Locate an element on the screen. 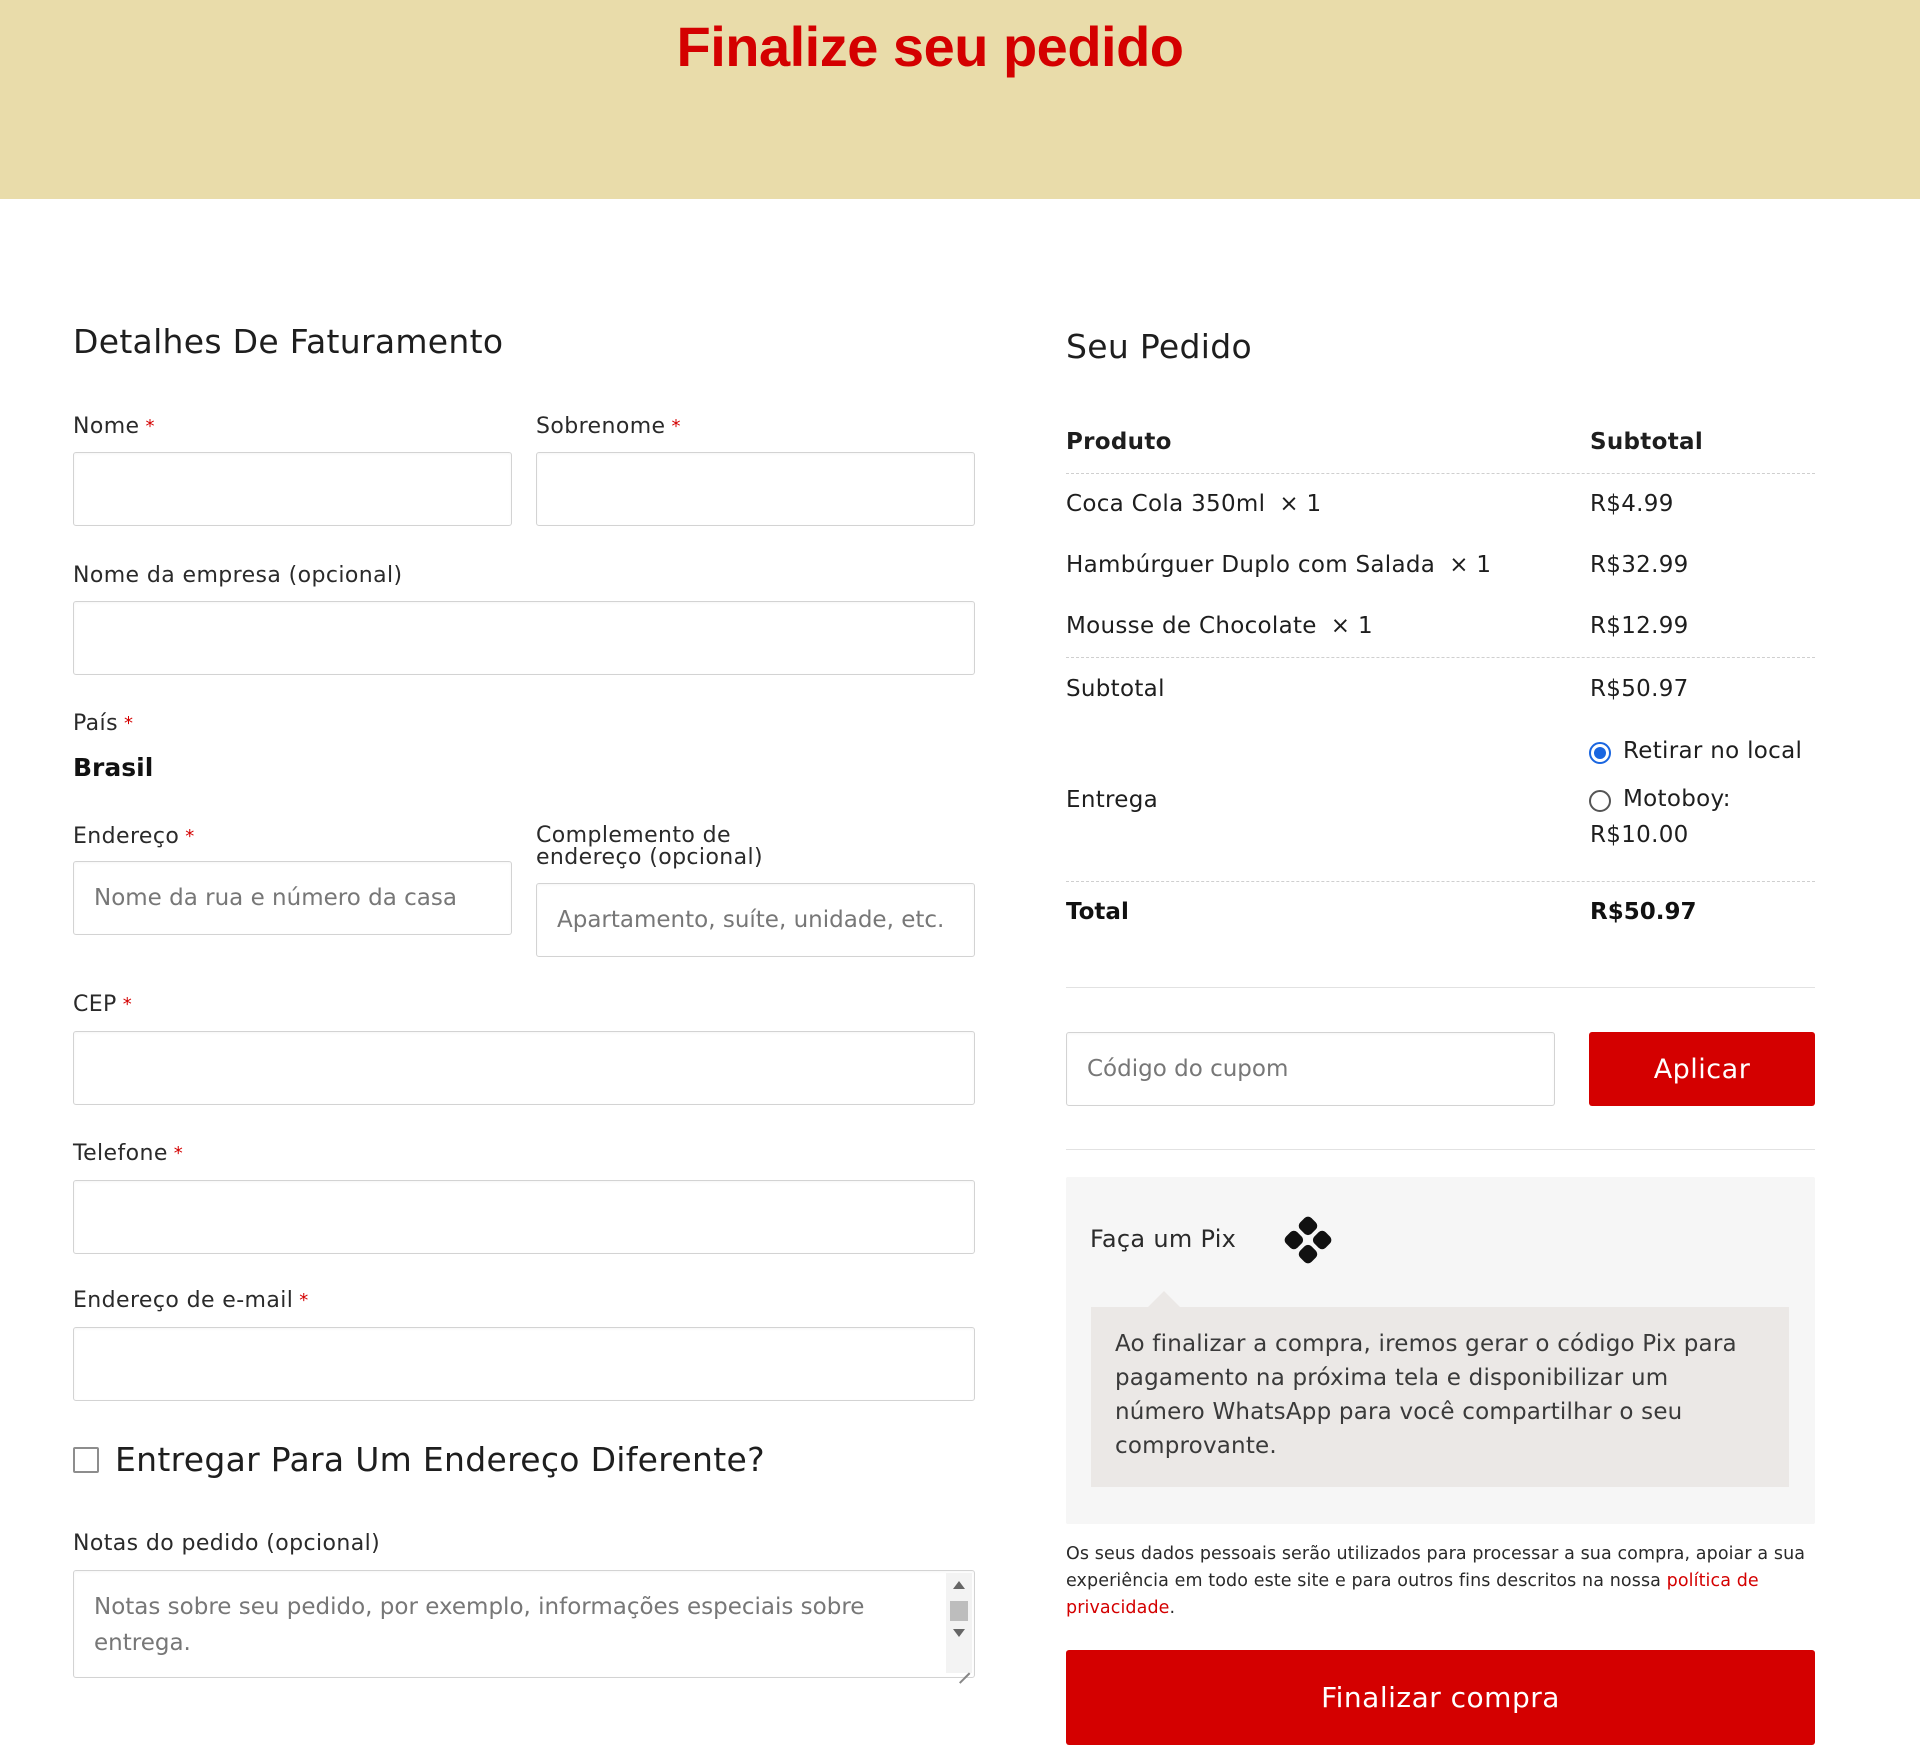 This screenshot has height=1762, width=1920. phone-label: Telefone * is located at coordinates (128, 1153).